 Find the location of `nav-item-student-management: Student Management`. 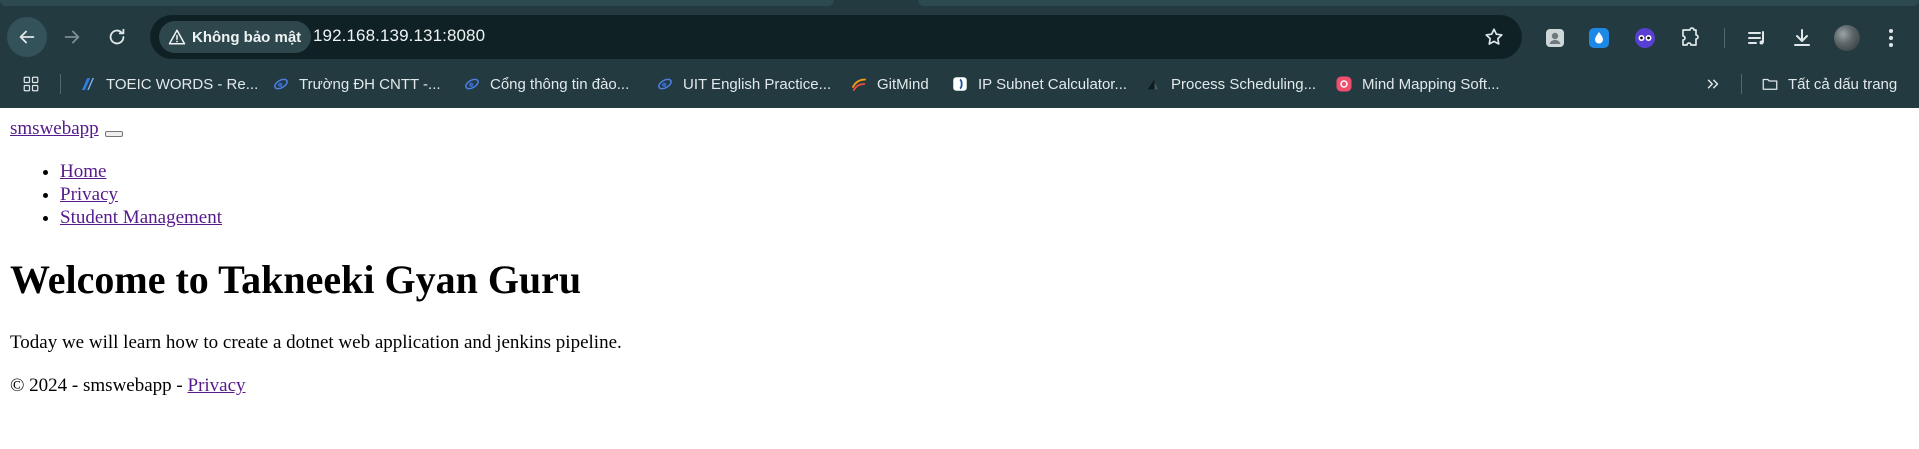

nav-item-student-management: Student Management is located at coordinates (141, 217).